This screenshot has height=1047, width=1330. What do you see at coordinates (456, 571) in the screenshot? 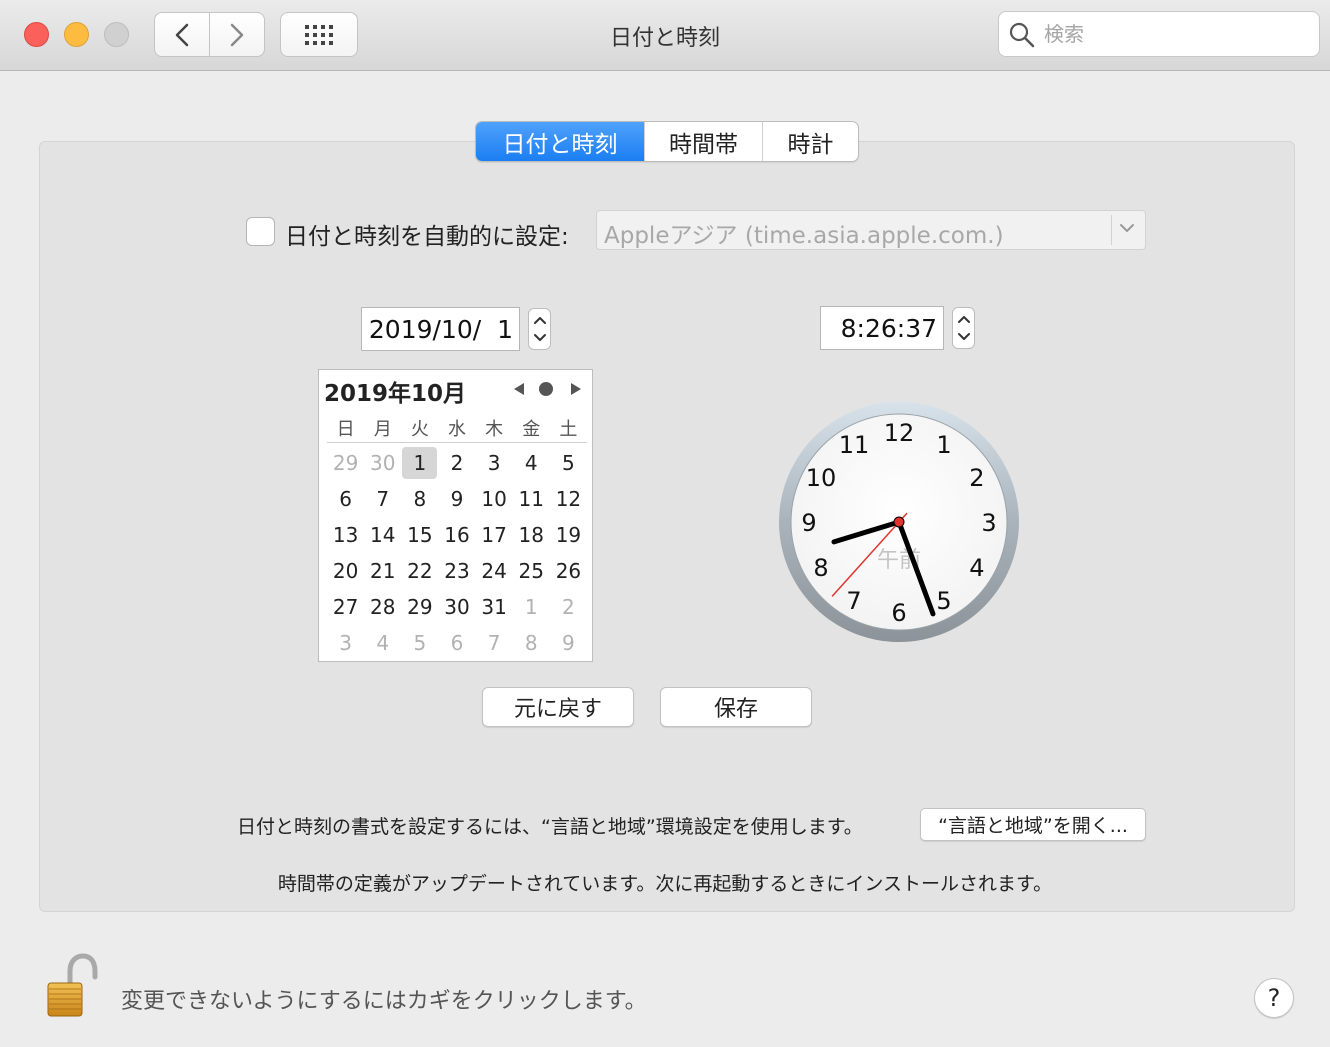
I see `calendar-day: 23` at bounding box center [456, 571].